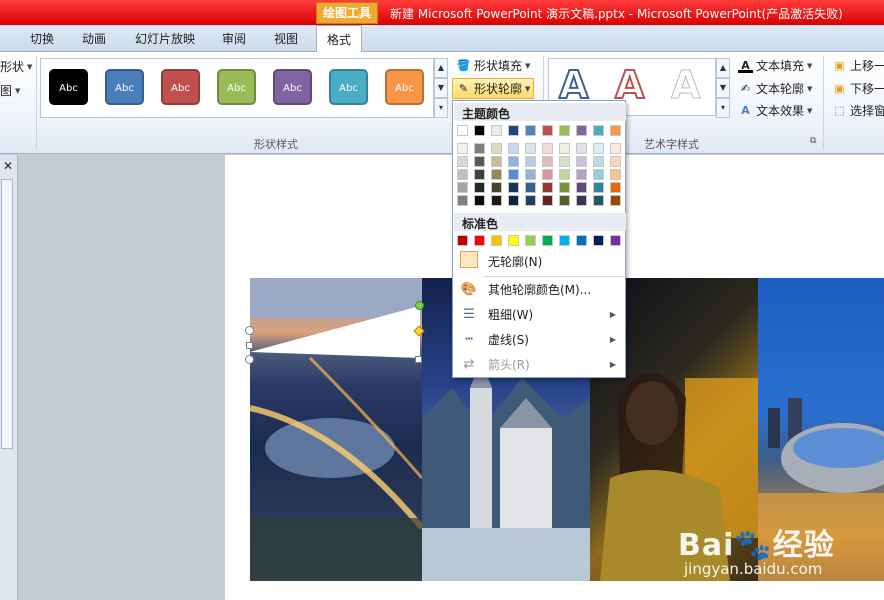  Describe the element at coordinates (723, 88) in the screenshot. I see `wordart-scroll-down-button: ▼` at that location.